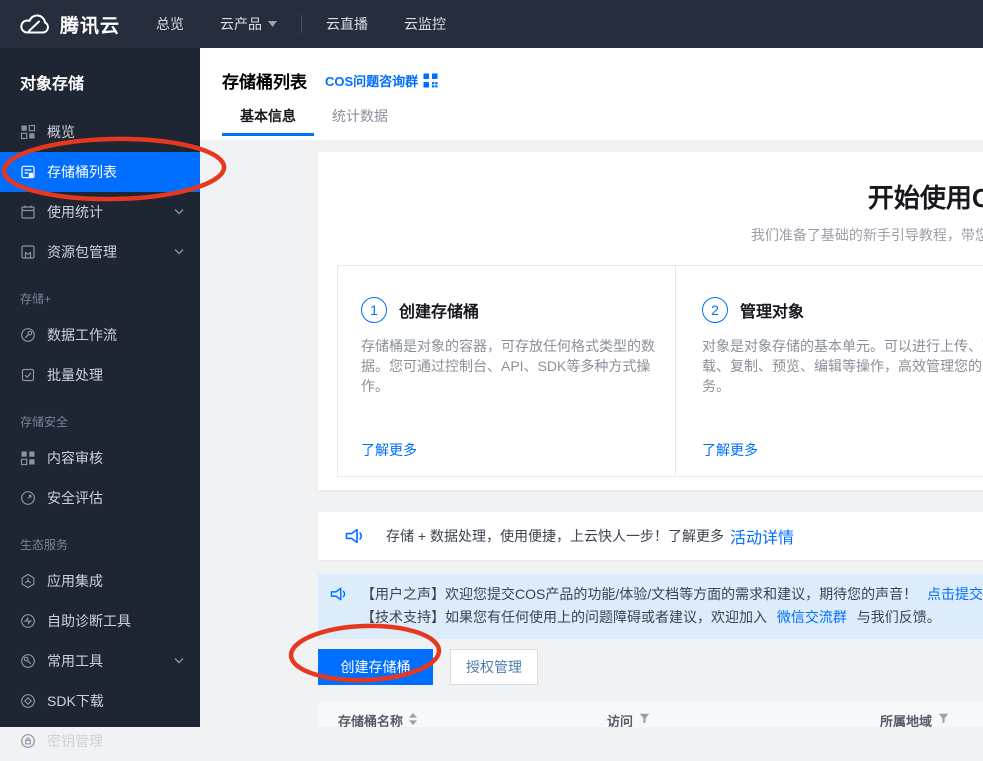 Image resolution: width=983 pixels, height=761 pixels. Describe the element at coordinates (82, 252) in the screenshot. I see `sidebar-item-label: 资源包管理` at that location.